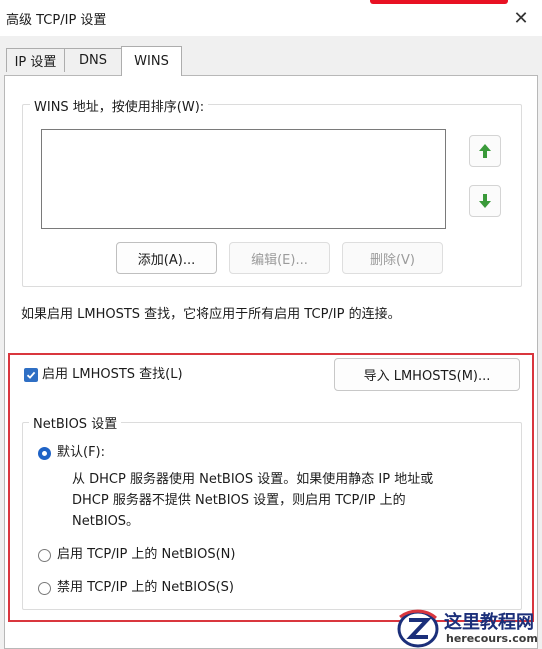 This screenshot has height=649, width=542. Describe the element at coordinates (44, 555) in the screenshot. I see `netbios-enable-radio` at that location.